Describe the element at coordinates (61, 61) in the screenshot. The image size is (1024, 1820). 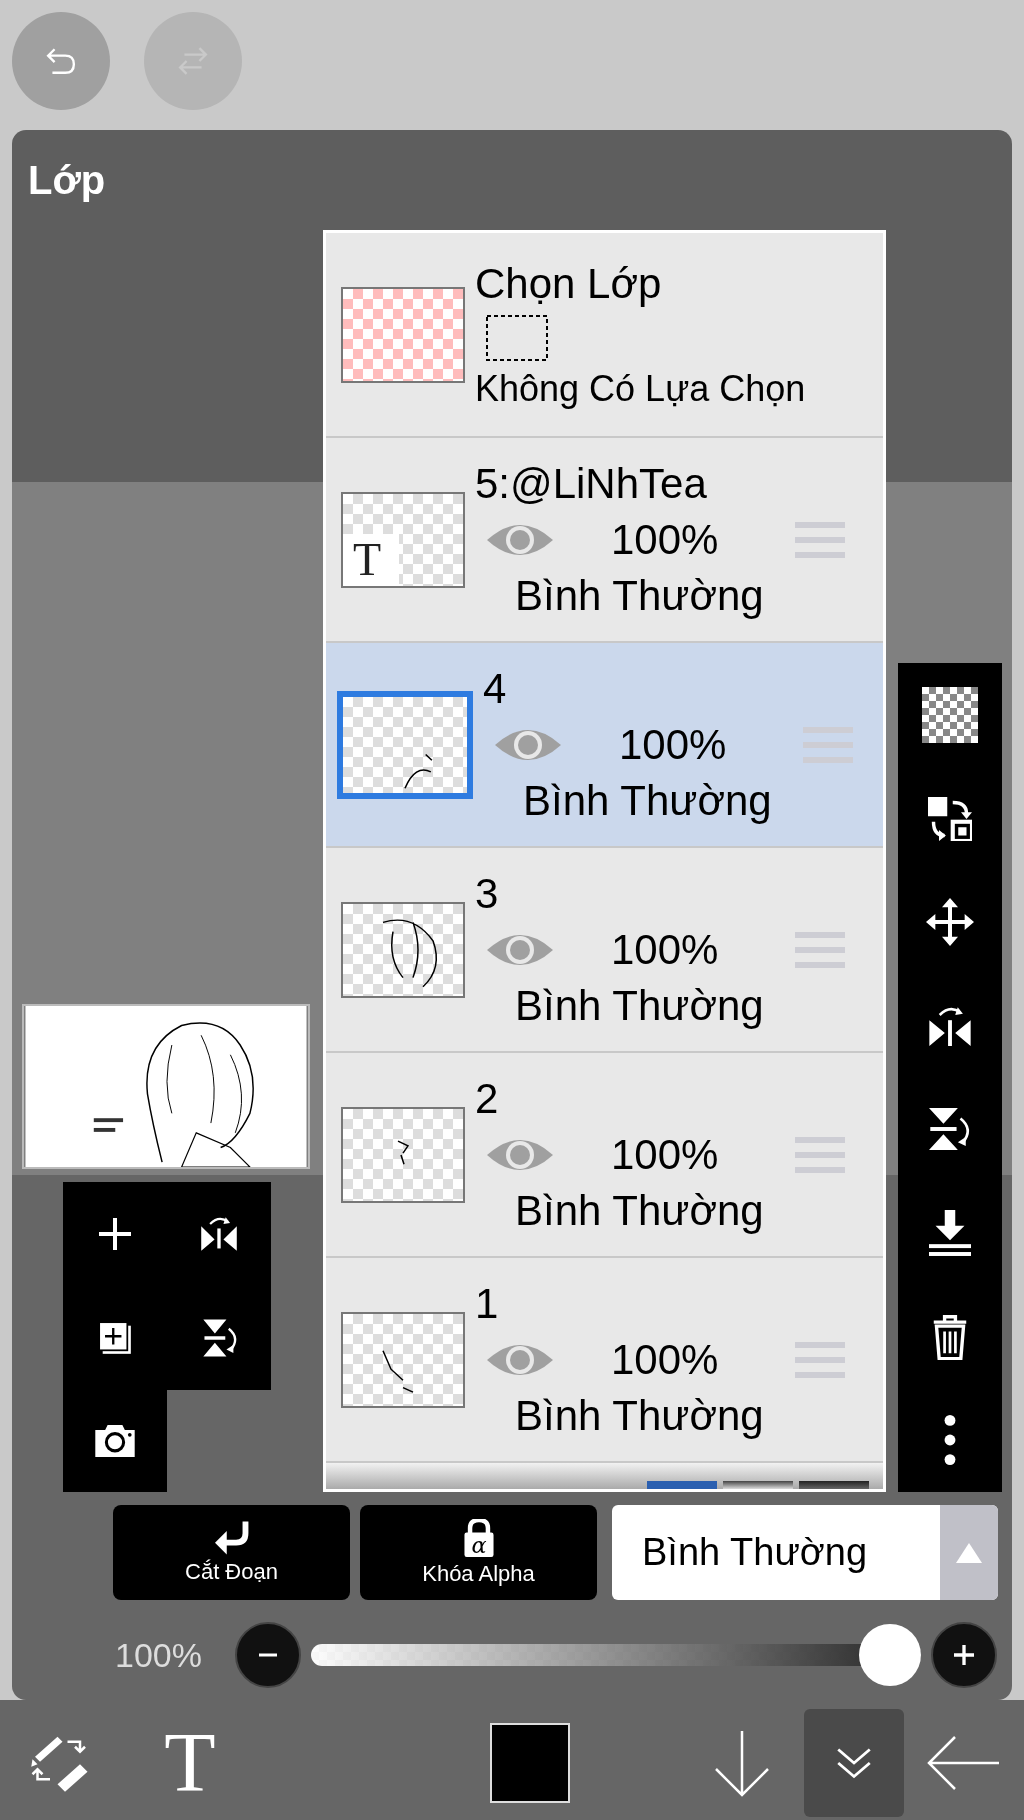
I see `undo-icon` at that location.